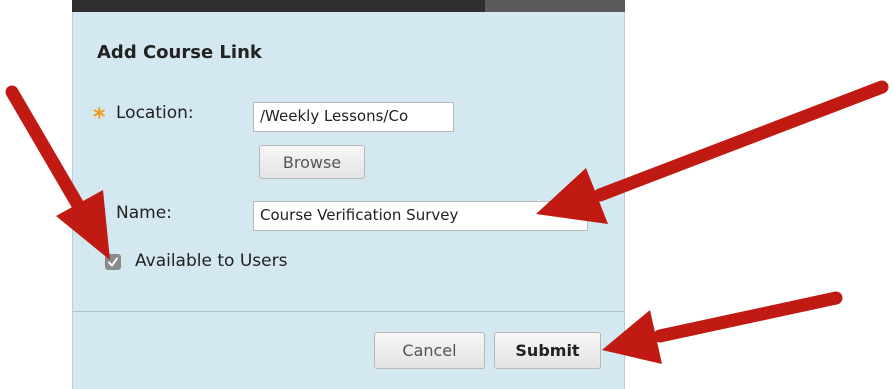  I want to click on submit-button: Submit, so click(547, 350).